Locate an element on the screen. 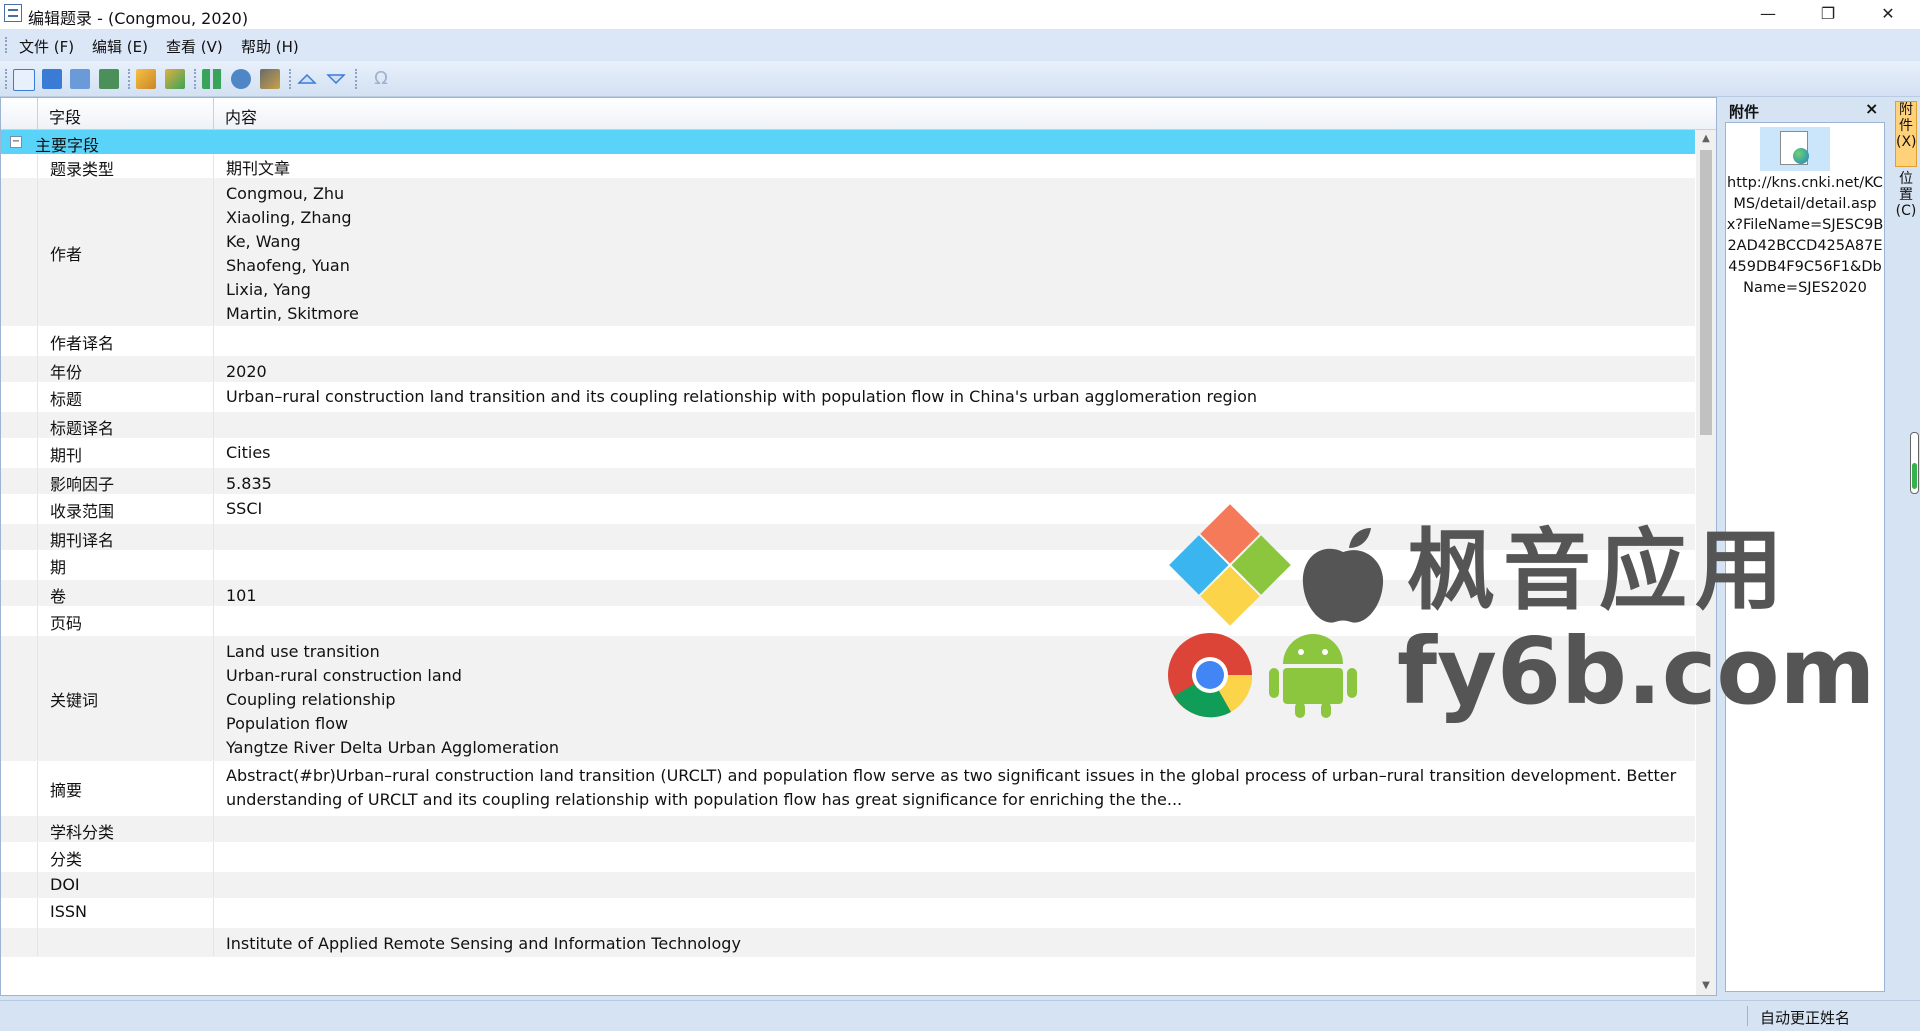  field-name: 标题 is located at coordinates (66, 399).